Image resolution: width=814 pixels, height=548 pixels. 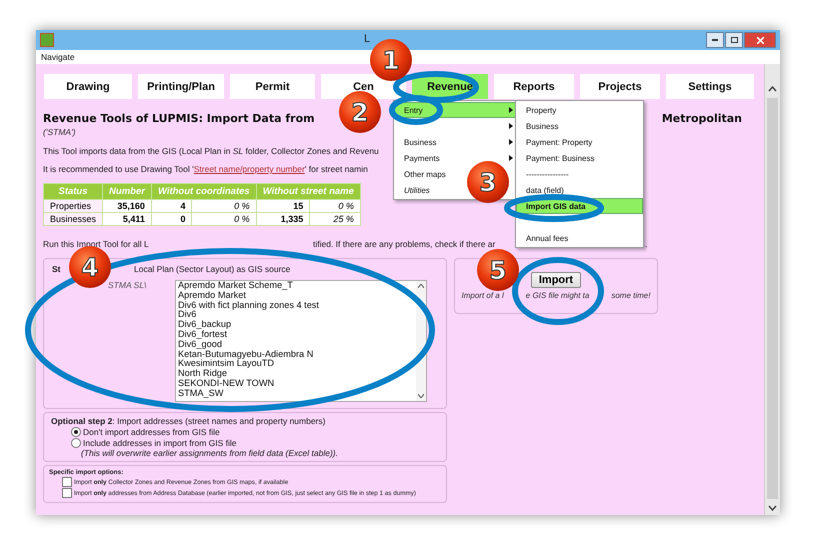 I want to click on file-list, so click(x=301, y=341).